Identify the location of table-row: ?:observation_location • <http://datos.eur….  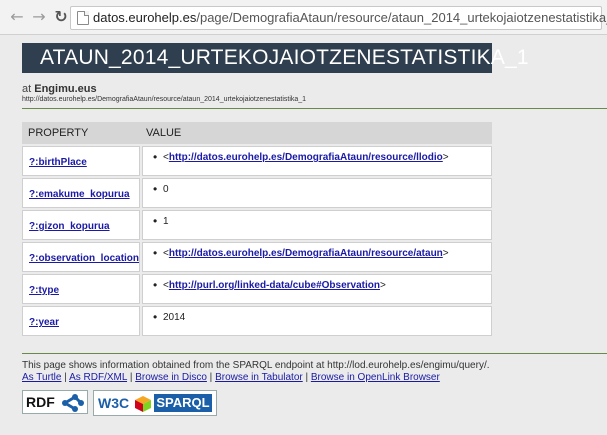
(257, 257).